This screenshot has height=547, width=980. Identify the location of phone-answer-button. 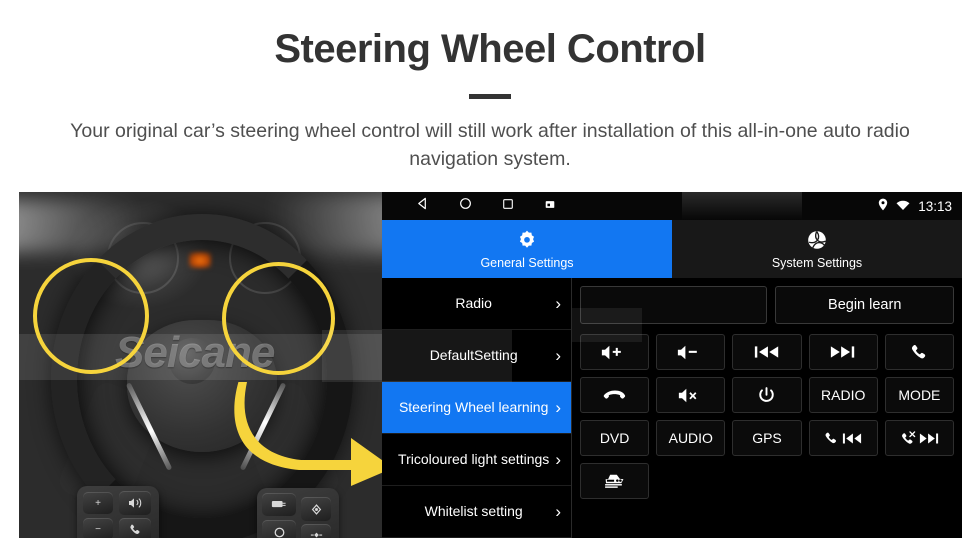
(919, 352).